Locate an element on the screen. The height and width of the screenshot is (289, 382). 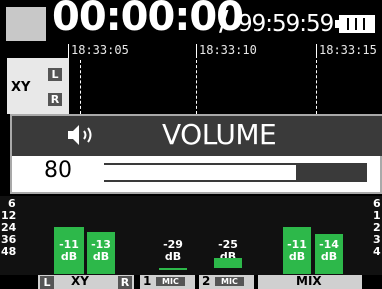
channel-xy-name: XY is located at coordinates (80, 281).